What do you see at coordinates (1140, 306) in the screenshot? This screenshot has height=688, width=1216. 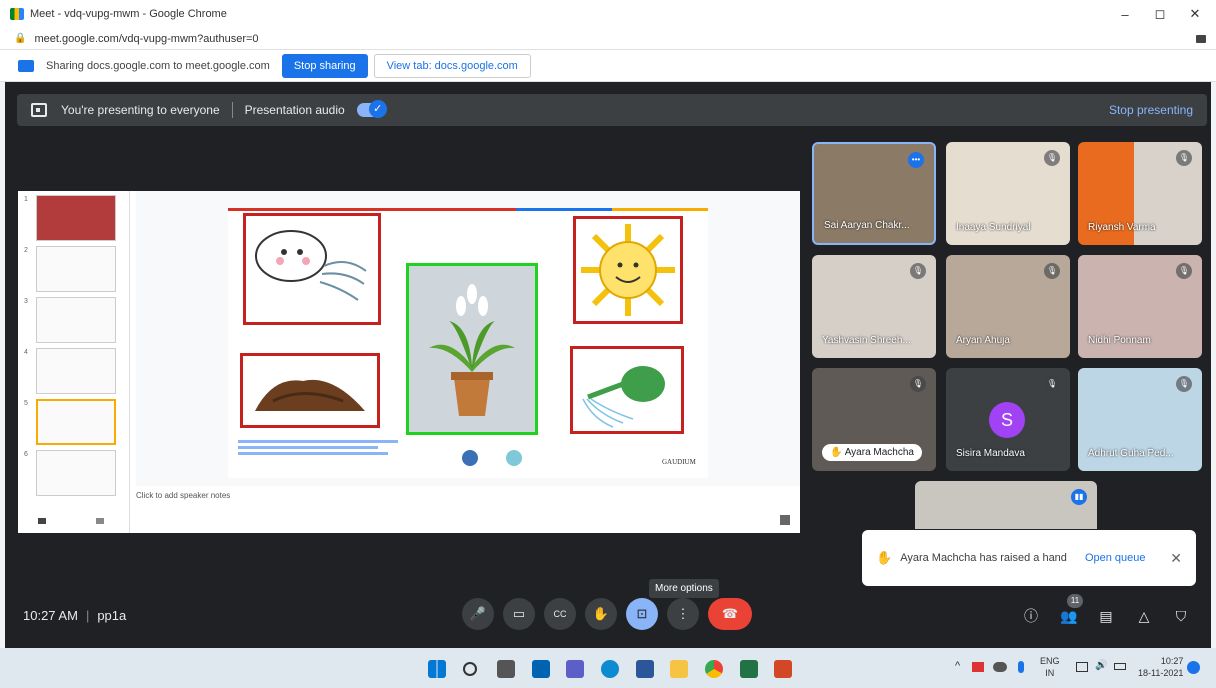 I see `participant-tile: 🎙 Nidhi Ponnam` at bounding box center [1140, 306].